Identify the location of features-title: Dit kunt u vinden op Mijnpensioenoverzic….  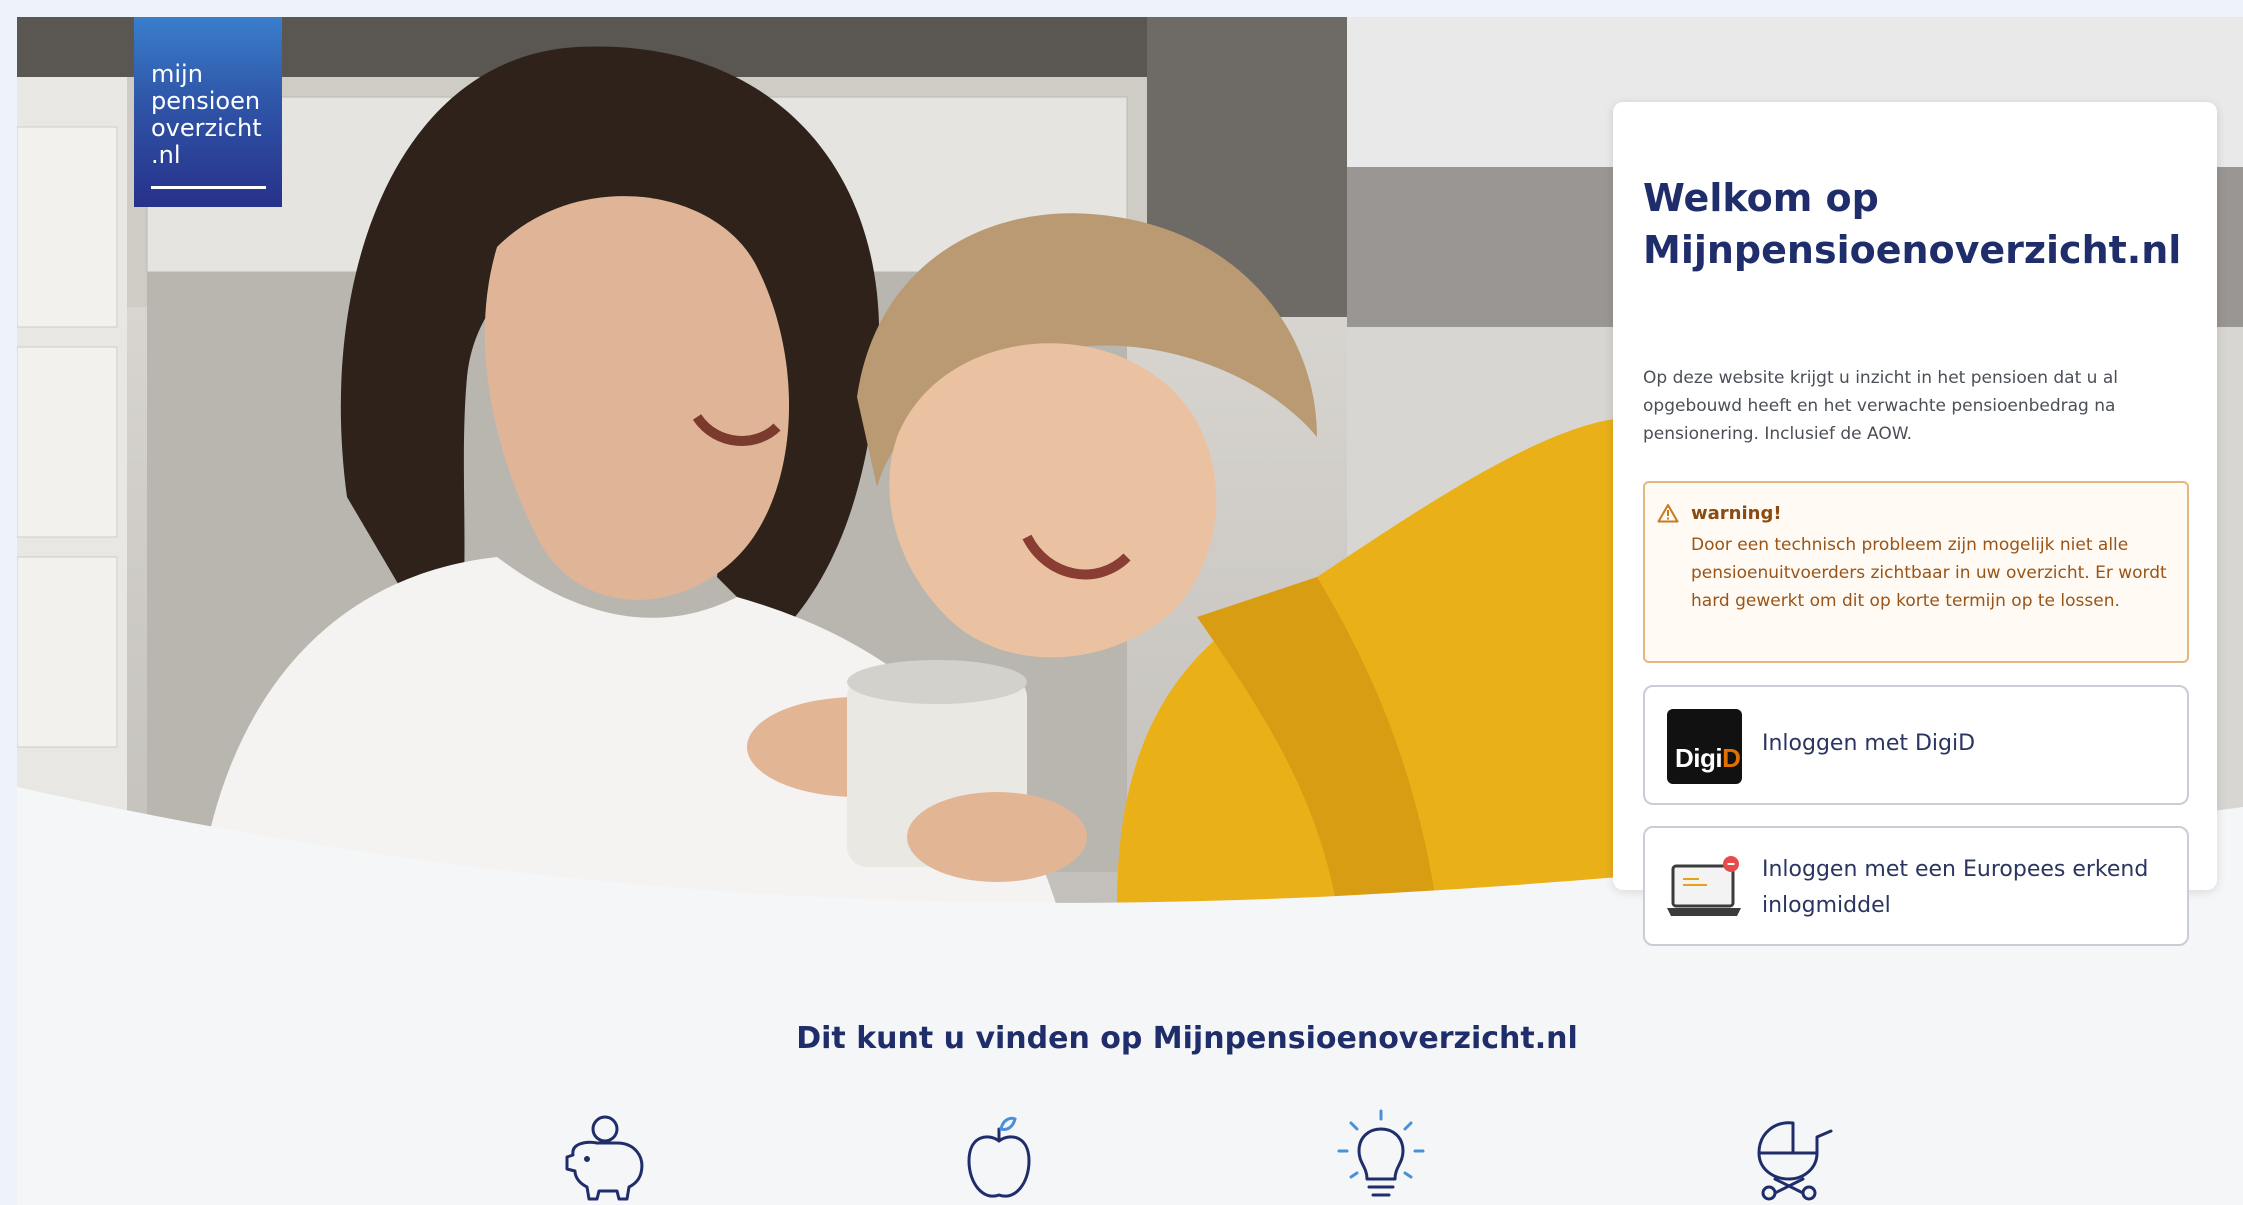
(1187, 1038).